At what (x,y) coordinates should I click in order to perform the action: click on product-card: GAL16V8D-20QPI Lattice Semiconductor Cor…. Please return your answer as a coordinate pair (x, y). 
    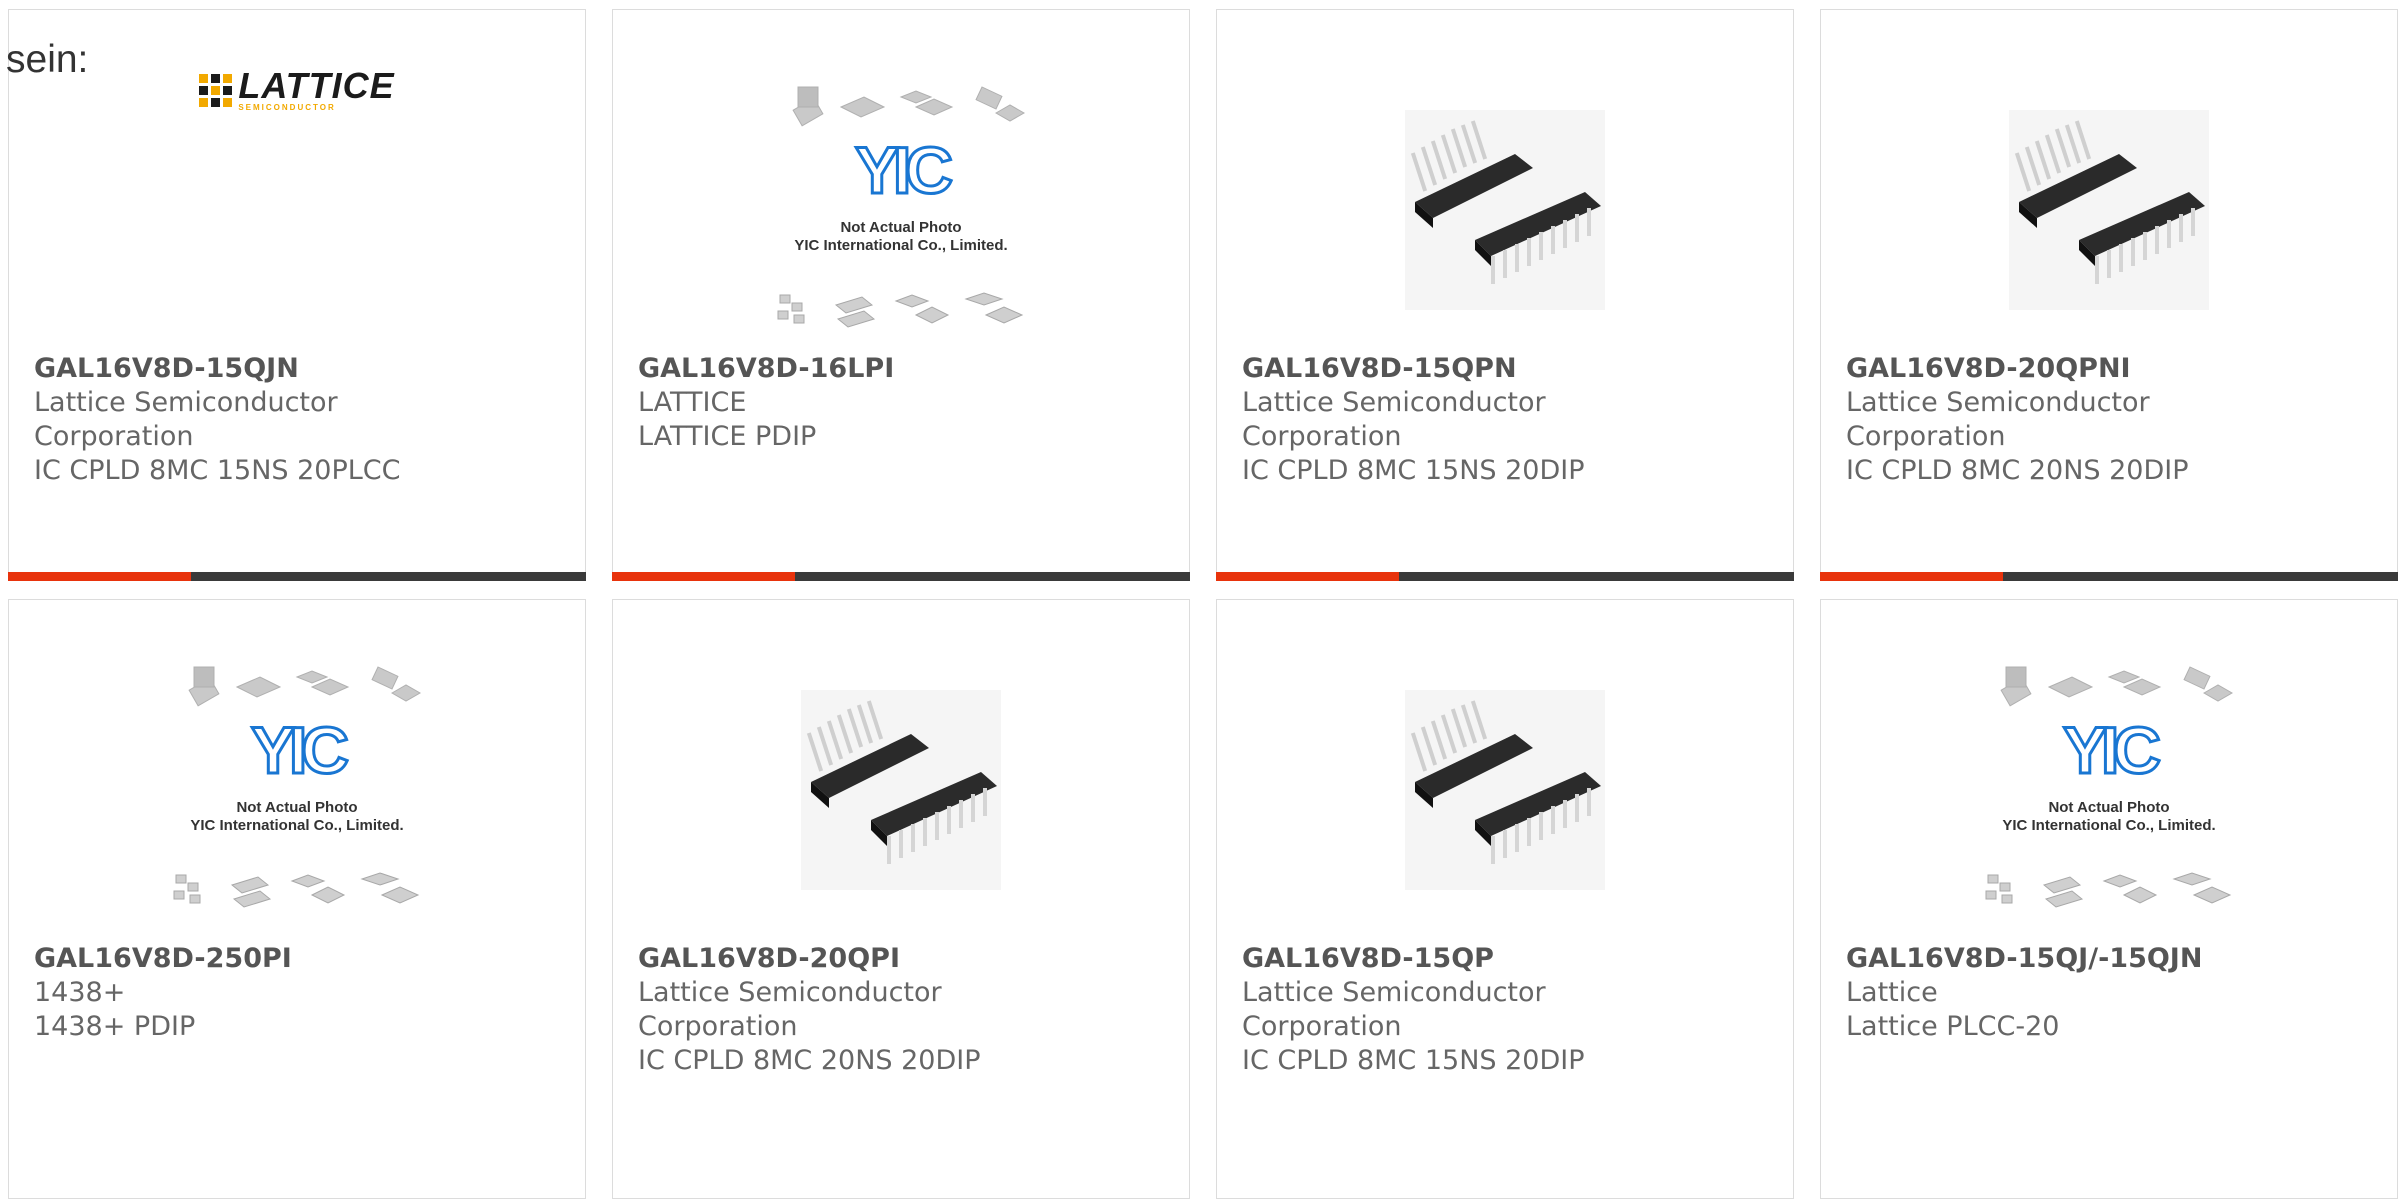
    Looking at the image, I should click on (901, 899).